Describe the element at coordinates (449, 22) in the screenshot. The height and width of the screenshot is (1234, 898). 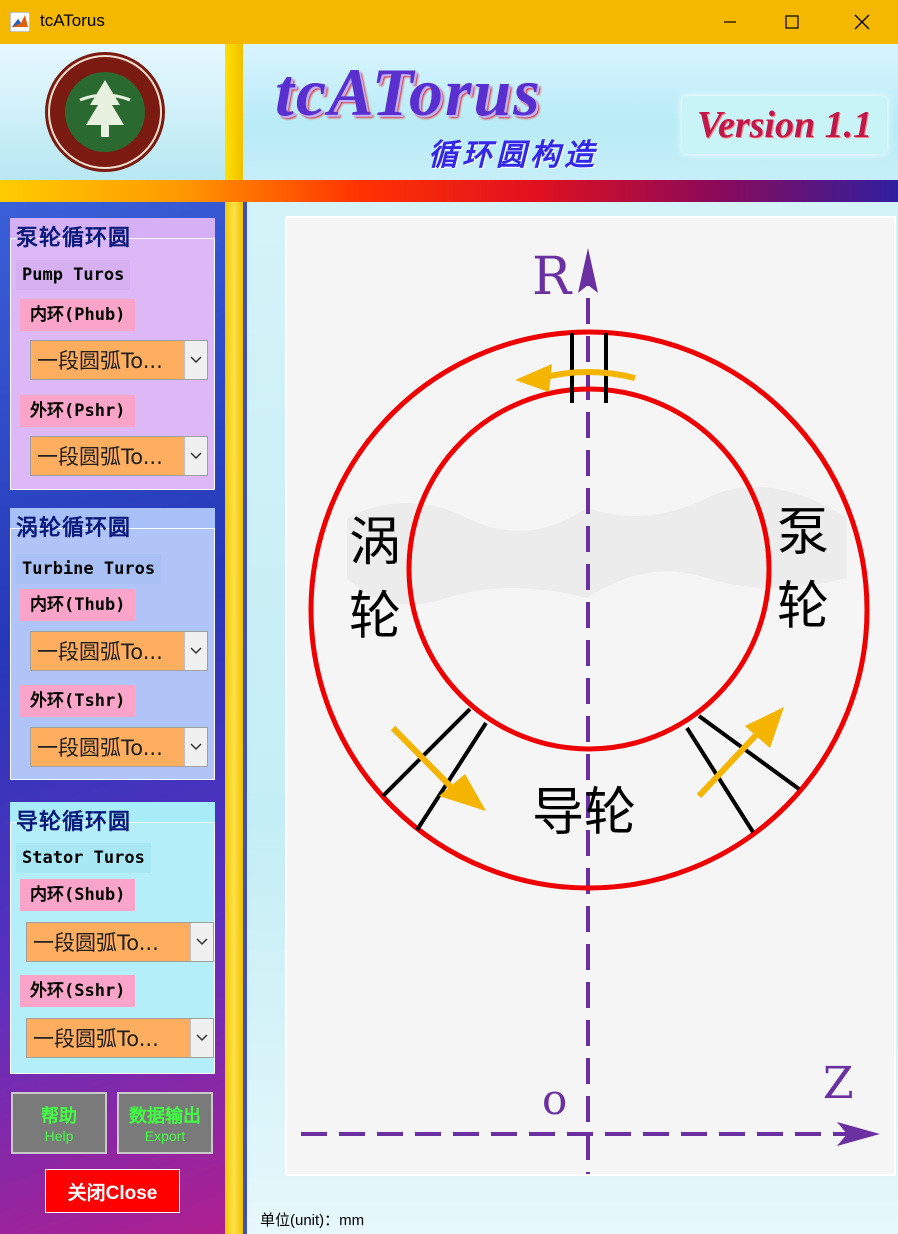
I see `title-bar: tcATorus` at that location.